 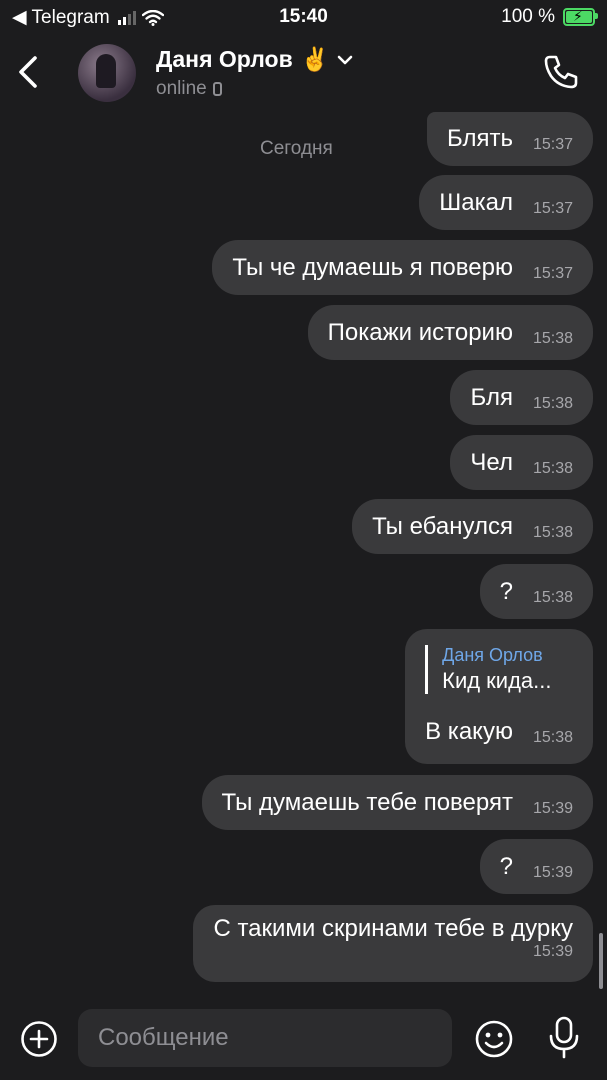 I want to click on chat-header: Даня Орлов ✌️ online, so click(x=303, y=74).